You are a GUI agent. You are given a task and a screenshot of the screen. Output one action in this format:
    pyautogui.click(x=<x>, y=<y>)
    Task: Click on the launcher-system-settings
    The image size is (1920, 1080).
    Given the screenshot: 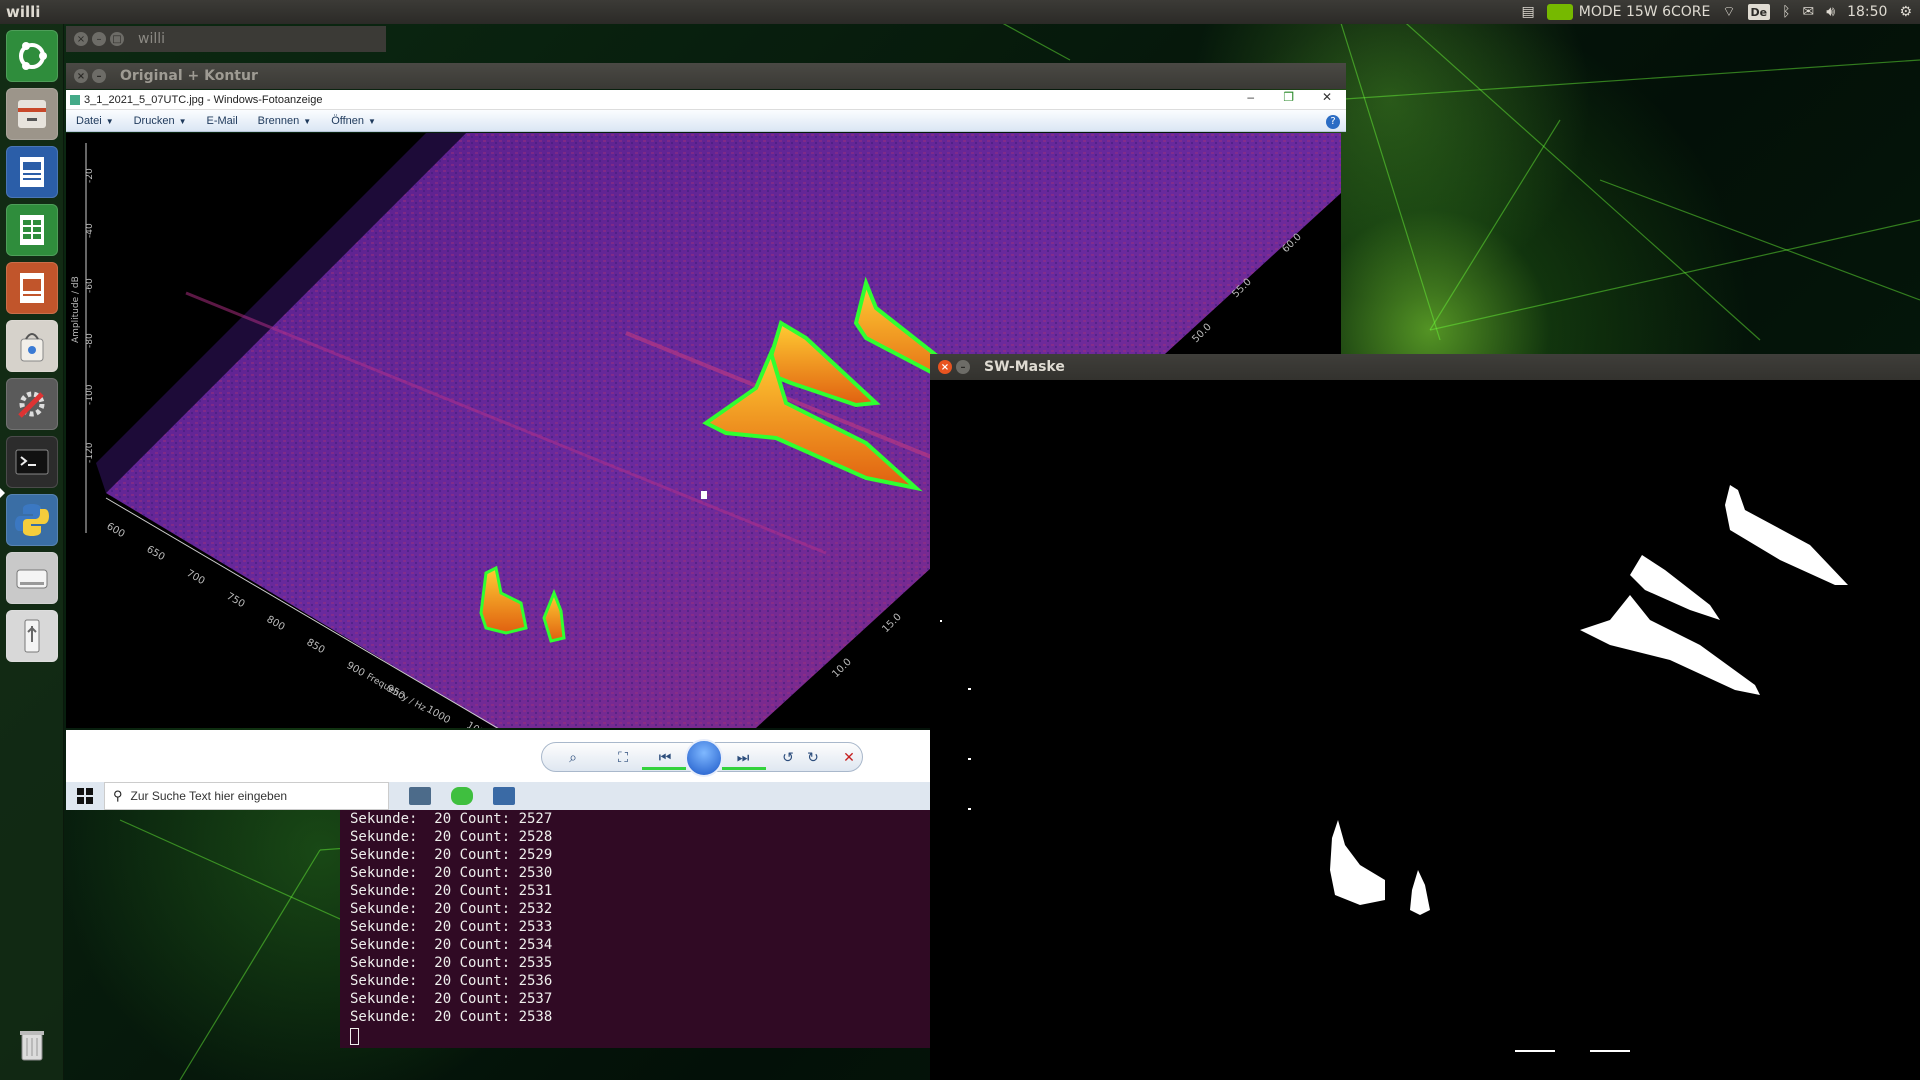 What is the action you would take?
    pyautogui.click(x=32, y=404)
    